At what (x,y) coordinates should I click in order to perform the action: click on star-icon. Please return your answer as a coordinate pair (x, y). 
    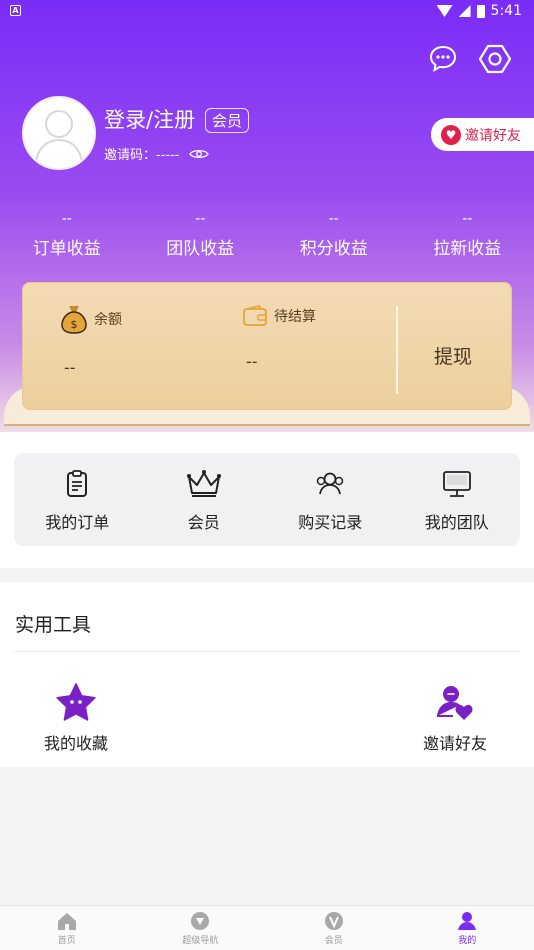
    Looking at the image, I should click on (76, 702).